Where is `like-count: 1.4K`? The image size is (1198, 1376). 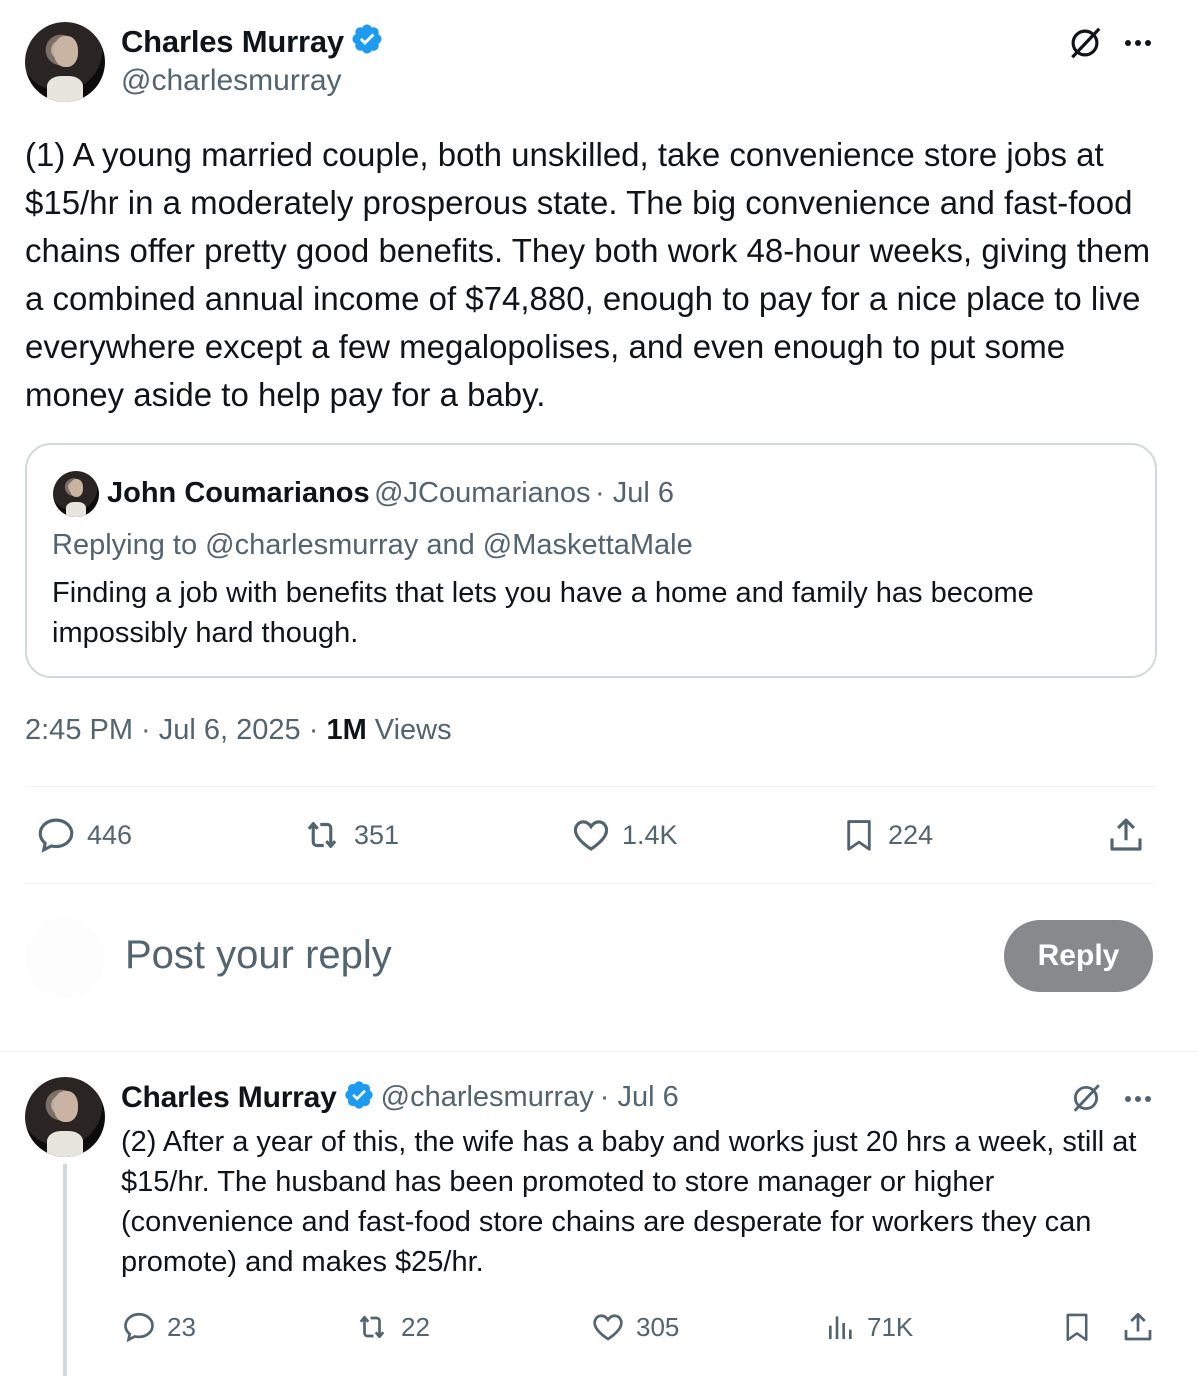 like-count: 1.4K is located at coordinates (650, 834).